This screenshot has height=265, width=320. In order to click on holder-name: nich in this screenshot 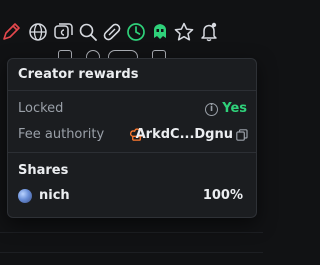, I will do `click(54, 195)`.